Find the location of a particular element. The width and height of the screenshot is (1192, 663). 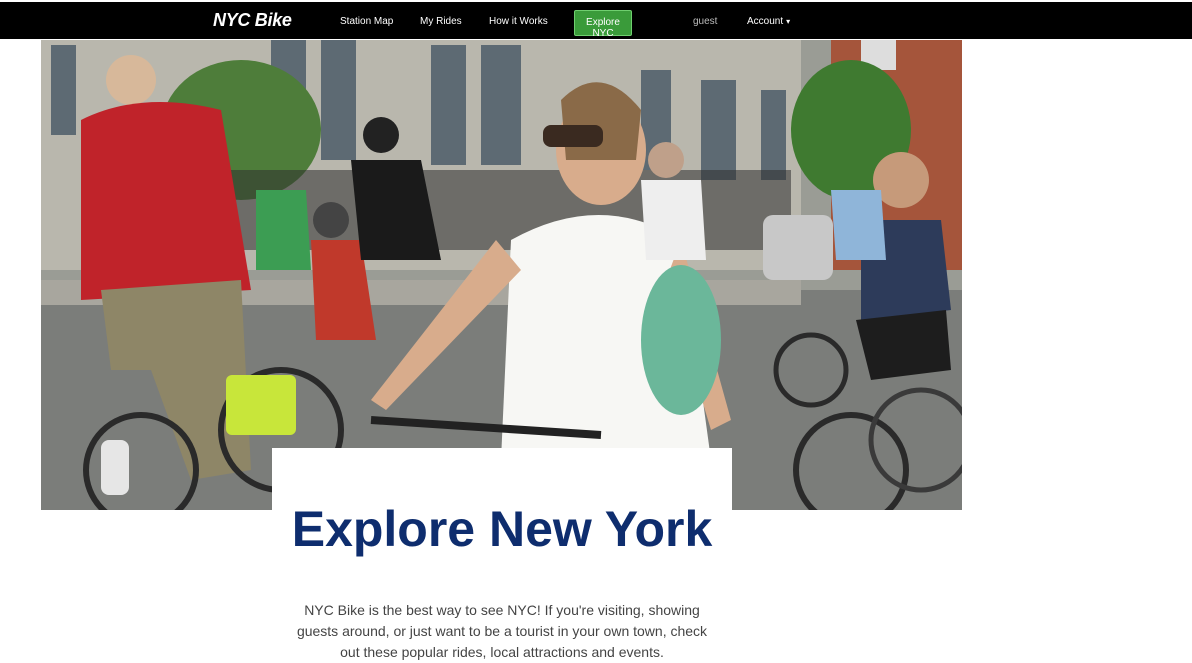

nav-station-map: Station Map is located at coordinates (366, 21).